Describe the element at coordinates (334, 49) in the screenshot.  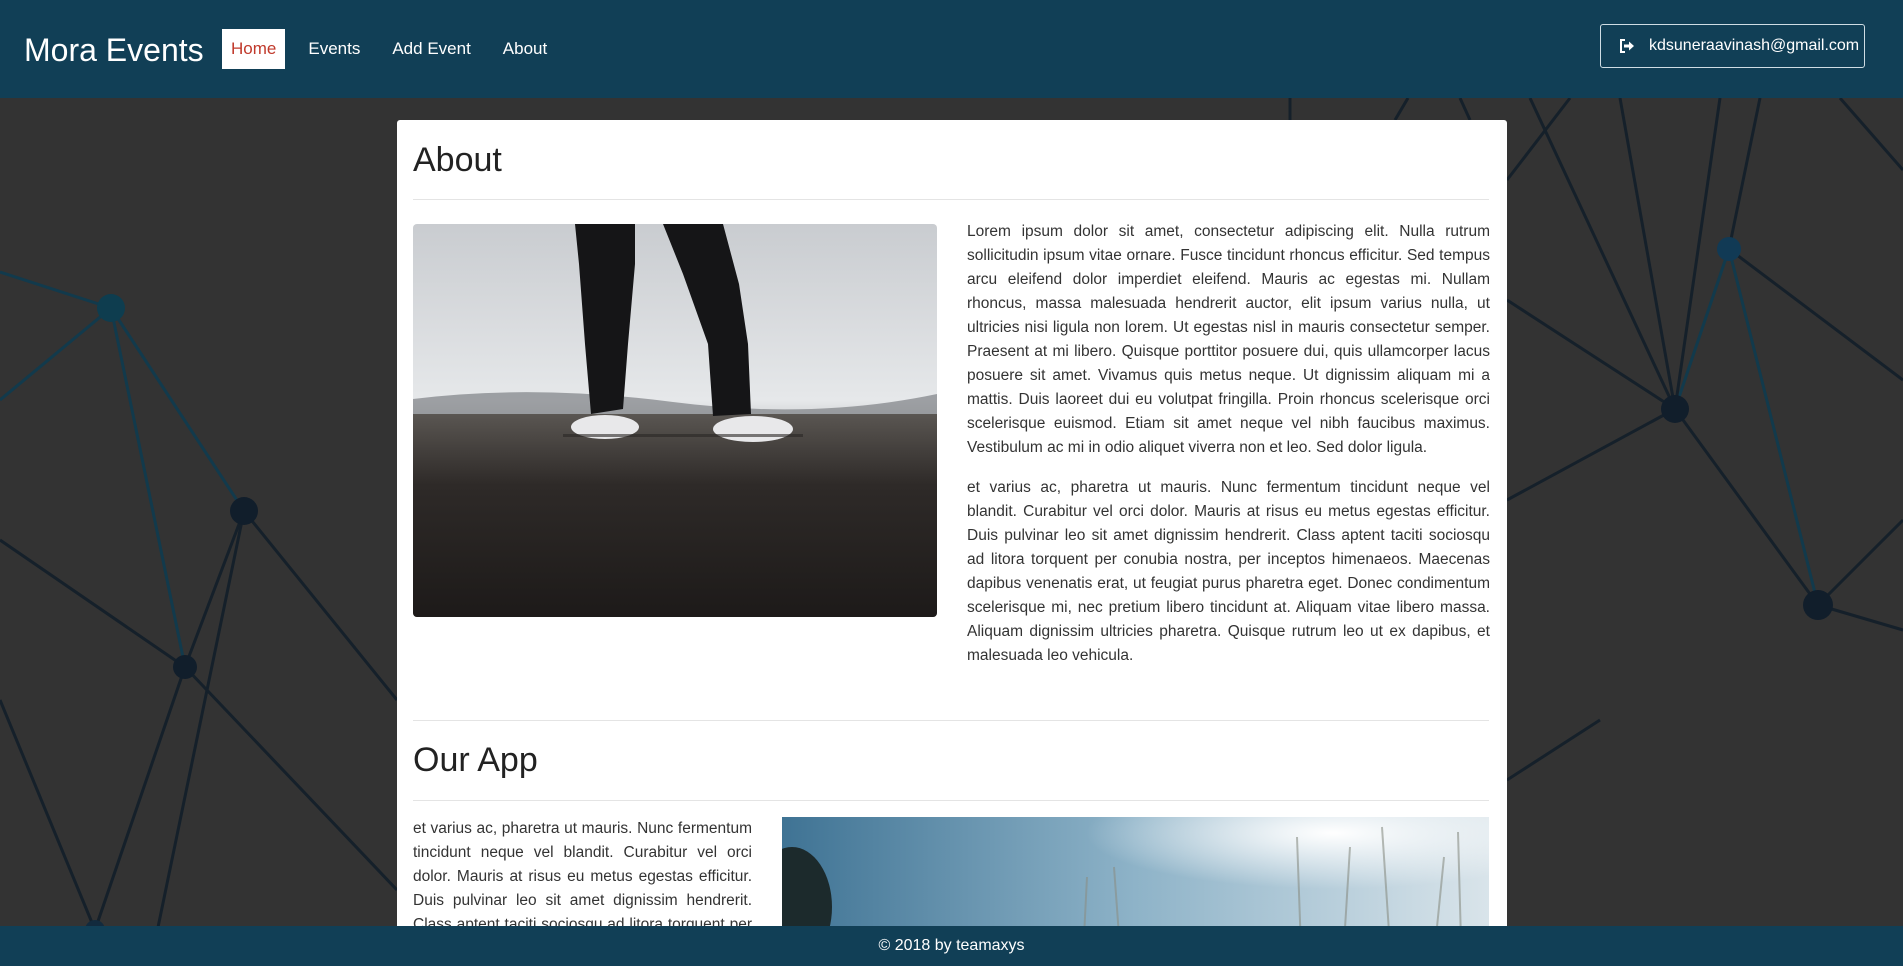
I see `nav-link-events: Events` at that location.